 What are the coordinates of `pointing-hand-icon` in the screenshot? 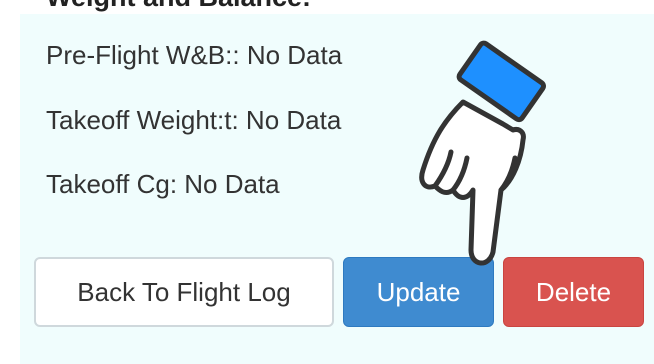 It's located at (482, 153).